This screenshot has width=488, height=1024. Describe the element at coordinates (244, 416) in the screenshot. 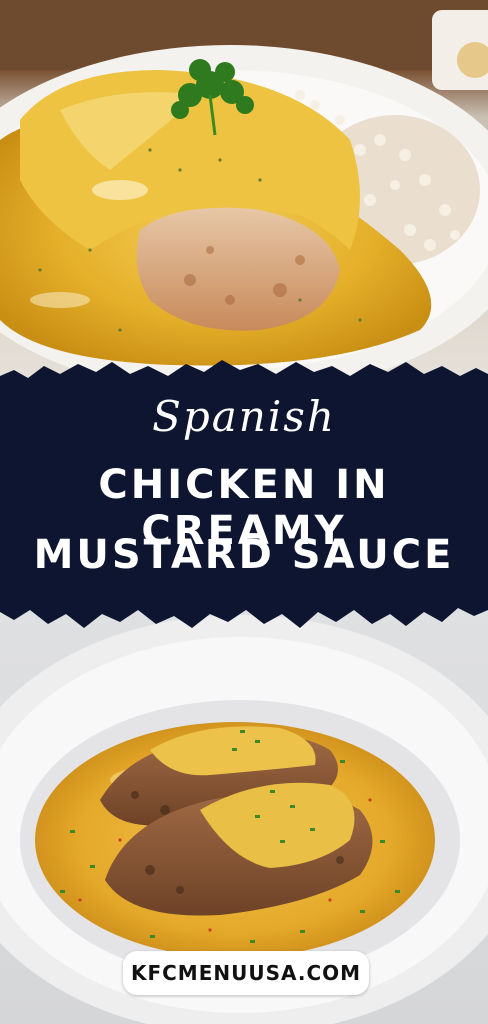

I see `subtitle-spanish: Spanish` at that location.